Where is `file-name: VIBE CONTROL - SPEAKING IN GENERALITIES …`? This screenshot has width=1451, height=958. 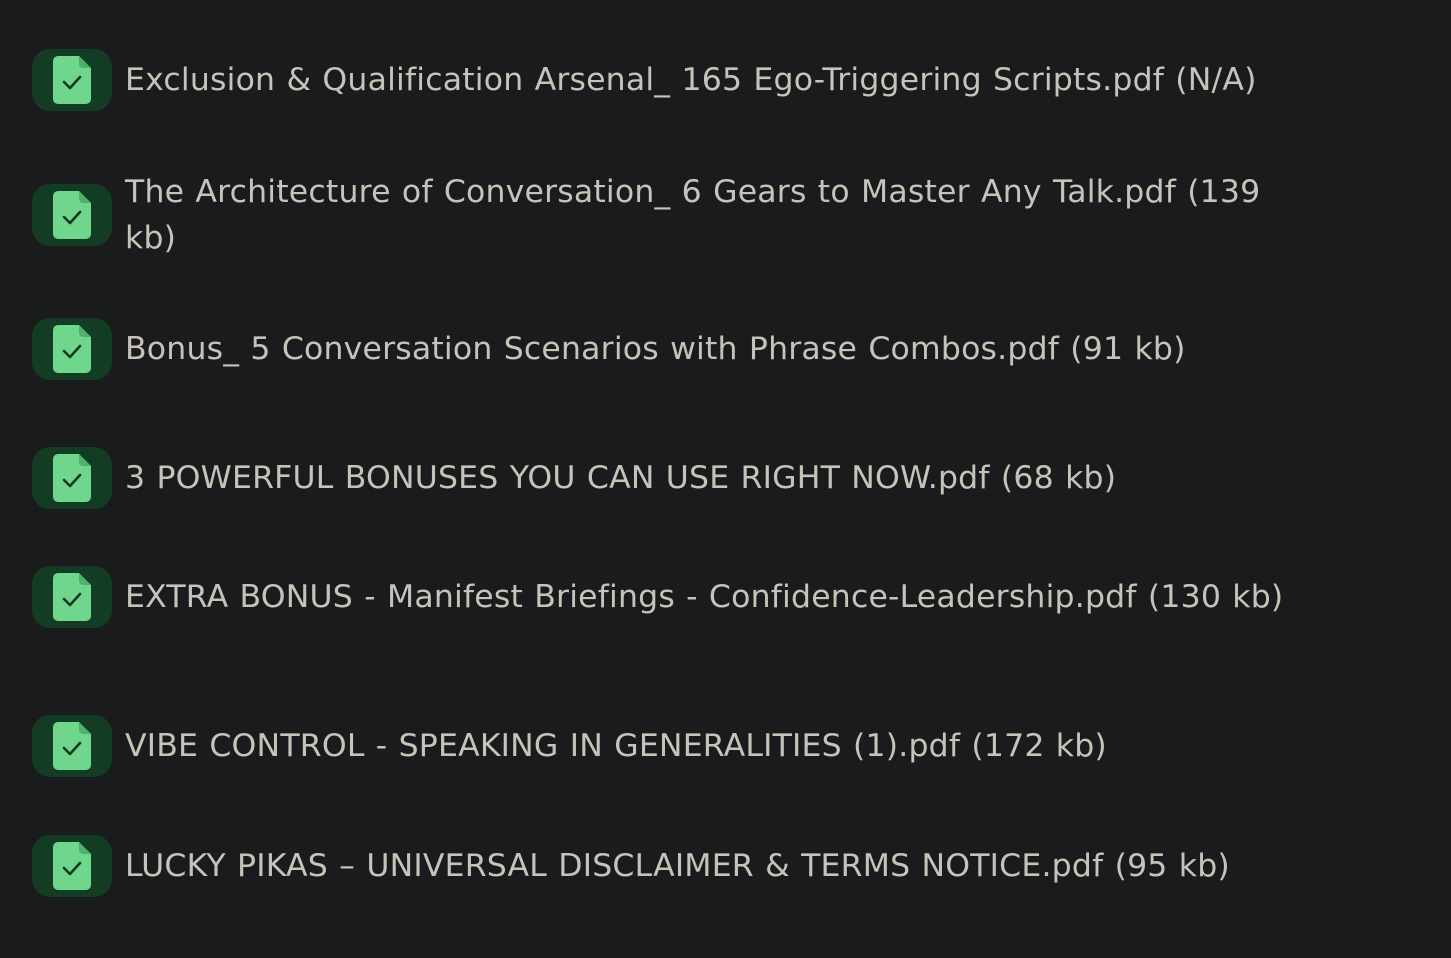 file-name: VIBE CONTROL - SPEAKING IN GENERALITIES … is located at coordinates (720, 746).